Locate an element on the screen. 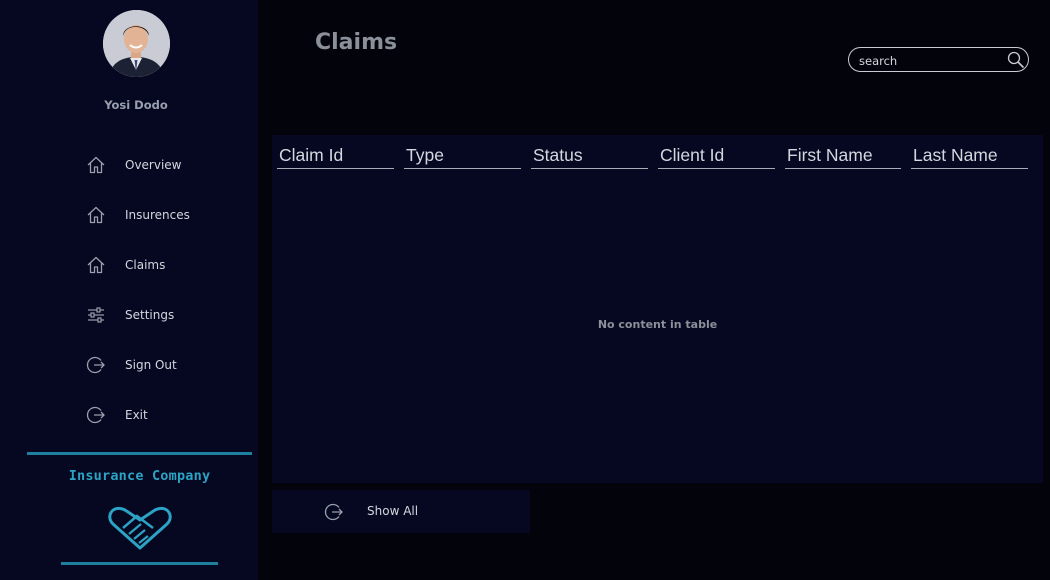 Image resolution: width=1050 pixels, height=580 pixels. column-header-first-name: First Name is located at coordinates (843, 157).